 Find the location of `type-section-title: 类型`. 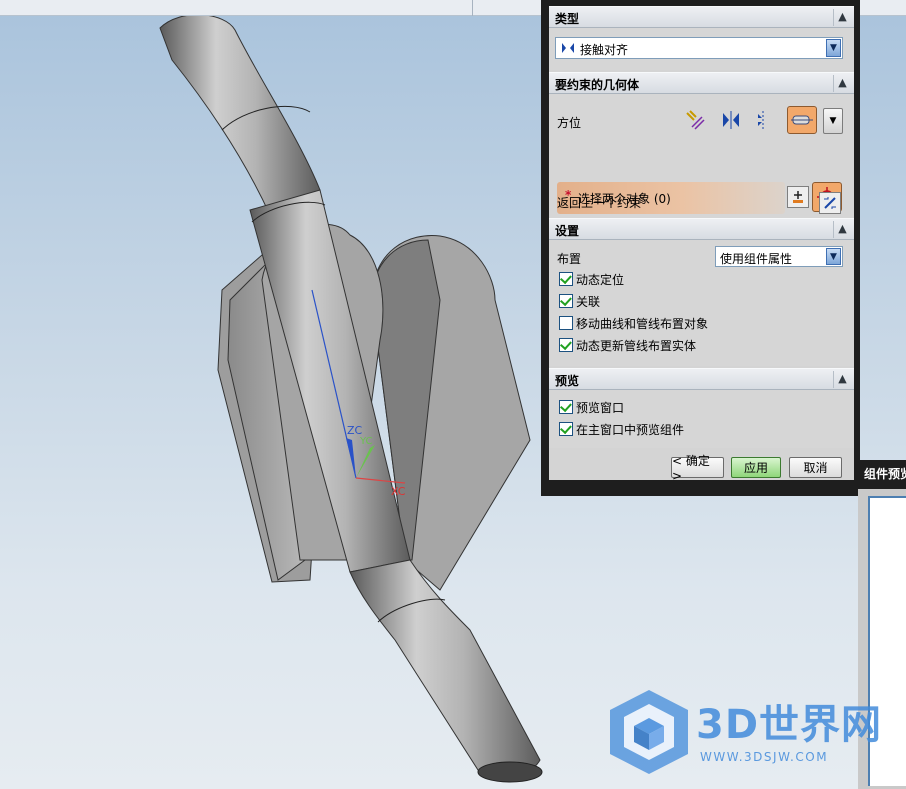

type-section-title: 类型 is located at coordinates (567, 19).